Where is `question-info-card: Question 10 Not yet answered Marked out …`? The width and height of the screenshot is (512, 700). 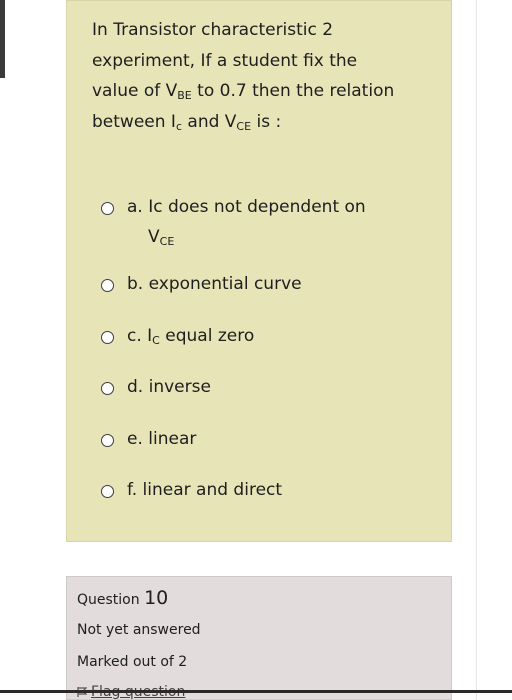
question-info-card: Question 10 Not yet answered Marked out … is located at coordinates (259, 638).